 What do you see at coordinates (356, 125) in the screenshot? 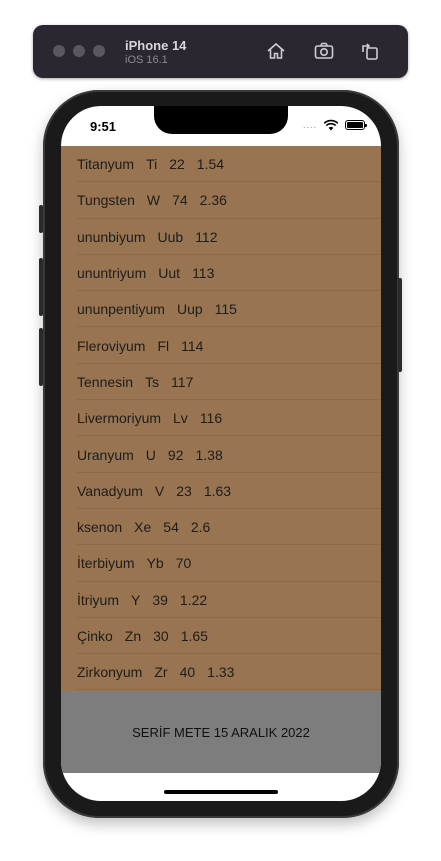
I see `battery-icon` at bounding box center [356, 125].